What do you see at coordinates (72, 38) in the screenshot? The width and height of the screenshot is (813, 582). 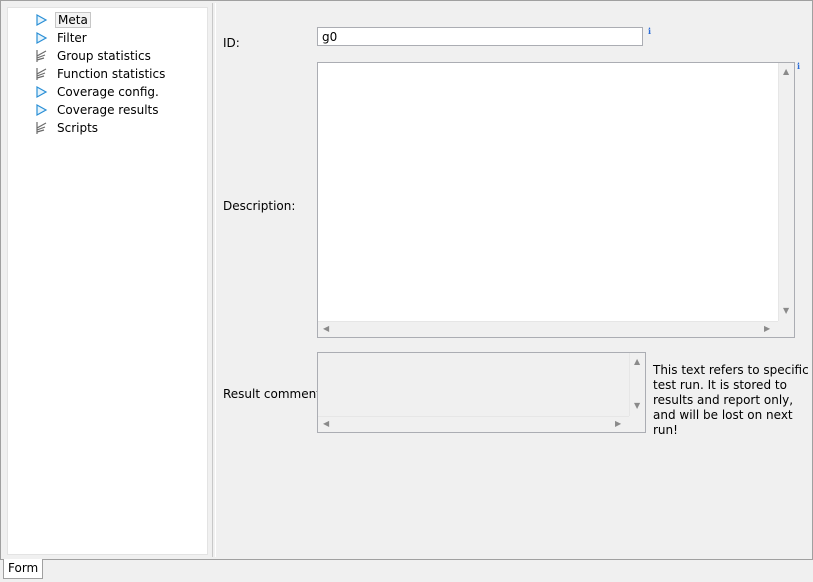 I see `tree-item-label: Filter` at bounding box center [72, 38].